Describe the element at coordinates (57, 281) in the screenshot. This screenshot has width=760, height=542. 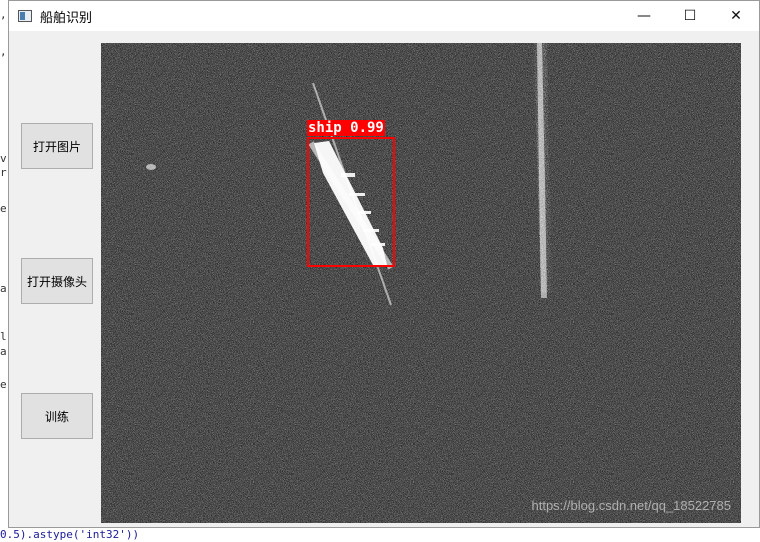
I see `open-camera-button: 打开摄像头` at that location.